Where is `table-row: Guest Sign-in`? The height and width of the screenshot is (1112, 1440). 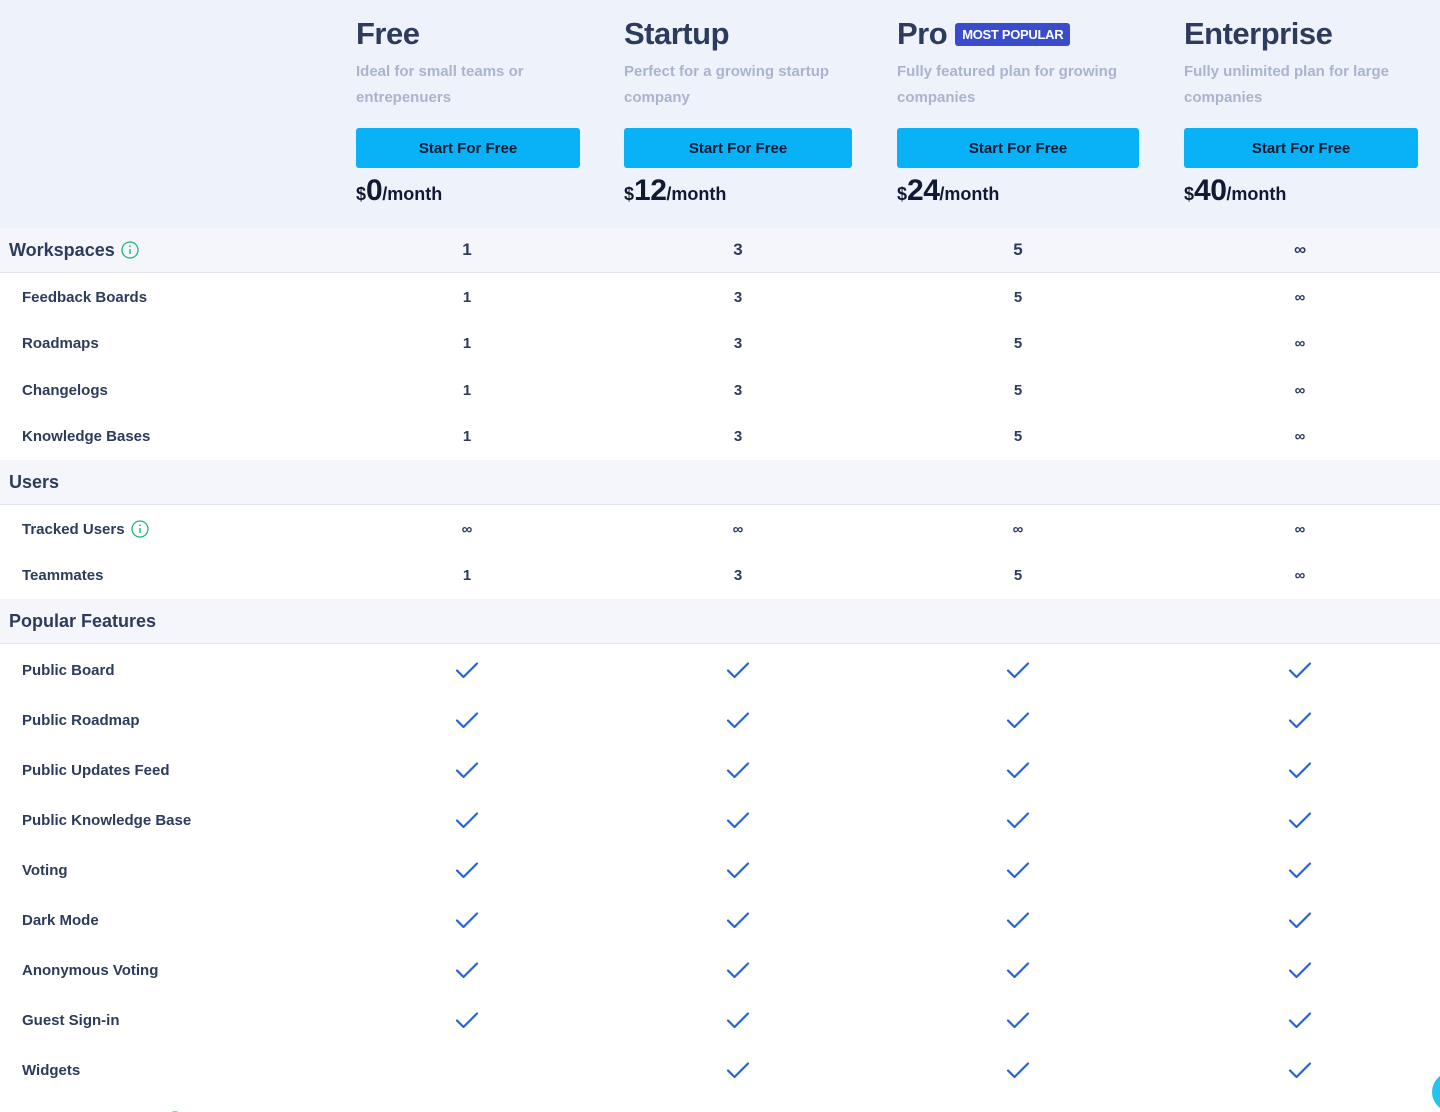 table-row: Guest Sign-in is located at coordinates (720, 1020).